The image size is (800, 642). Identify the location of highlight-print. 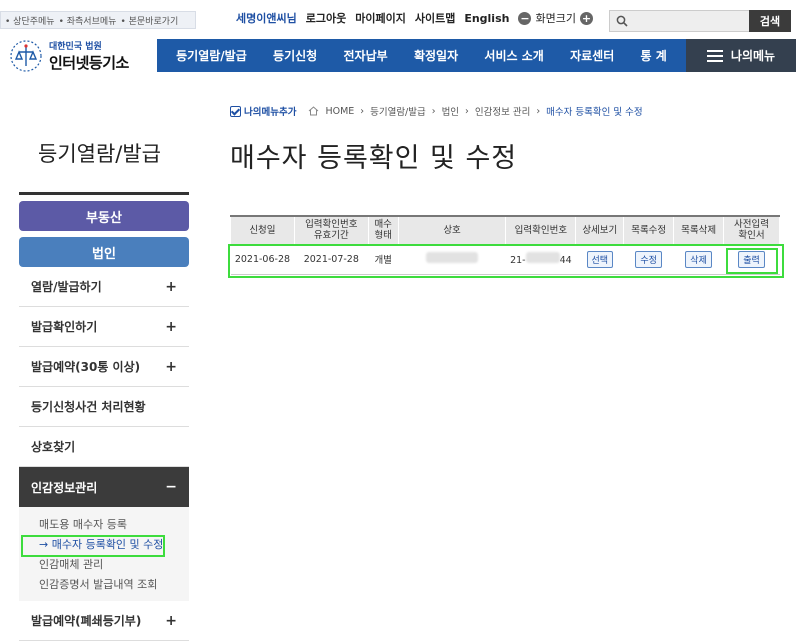
(752, 261).